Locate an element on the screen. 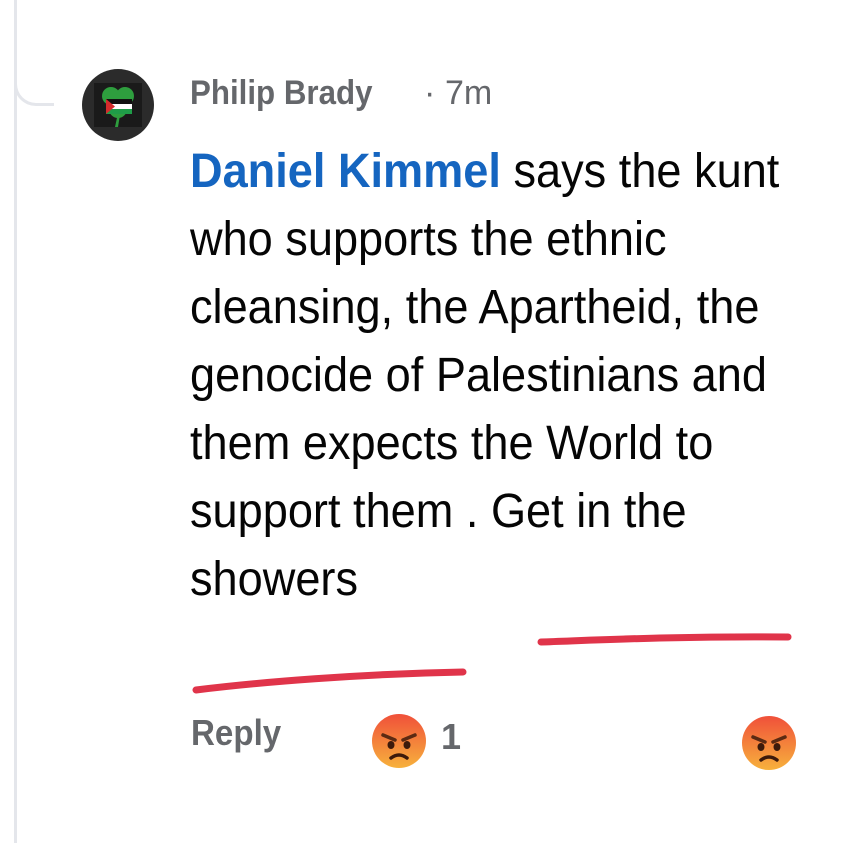 This screenshot has height=843, width=851. reaction-count: 1 is located at coordinates (451, 737).